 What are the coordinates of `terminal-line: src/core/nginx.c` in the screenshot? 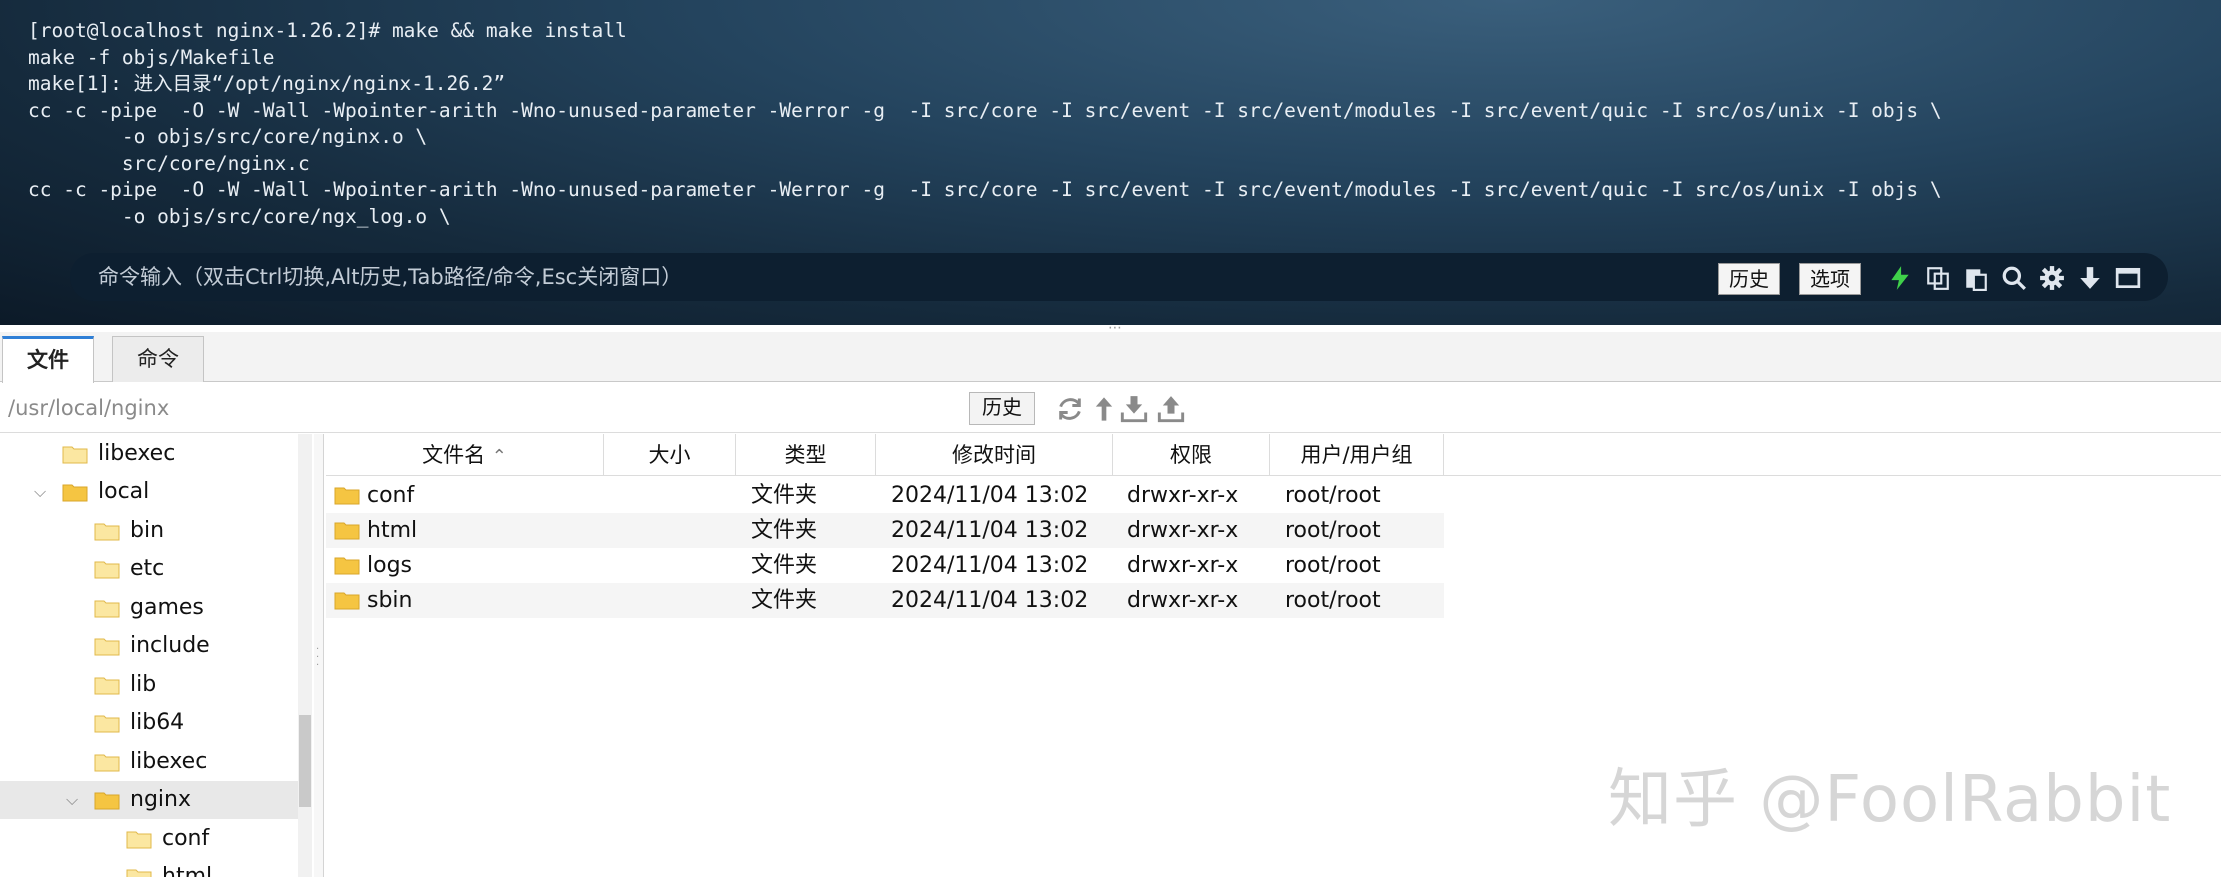 It's located at (169, 163).